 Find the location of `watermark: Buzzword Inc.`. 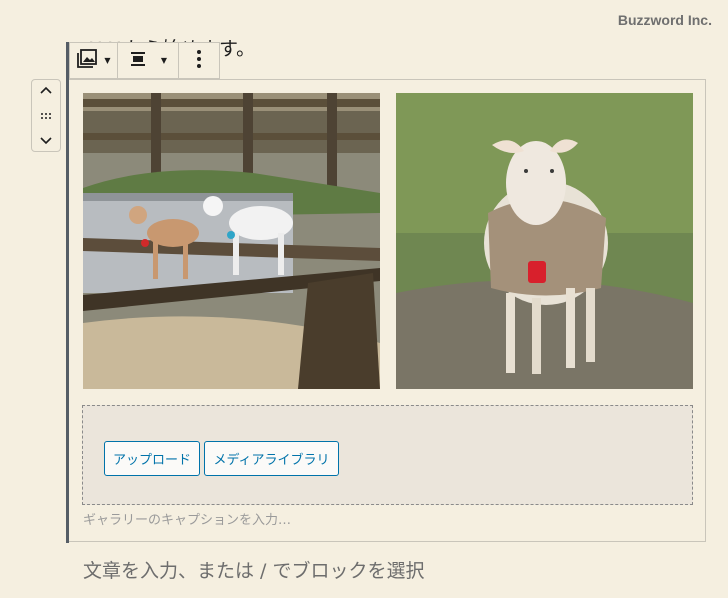

watermark: Buzzword Inc. is located at coordinates (664, 20).